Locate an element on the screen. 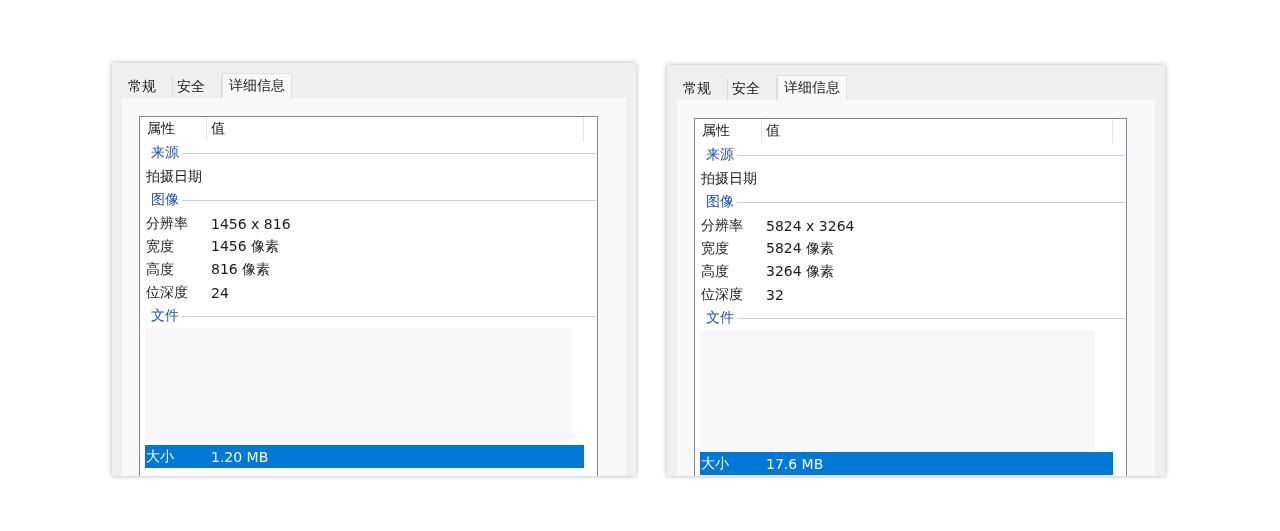 The height and width of the screenshot is (531, 1280). property-value: 24 is located at coordinates (220, 292).